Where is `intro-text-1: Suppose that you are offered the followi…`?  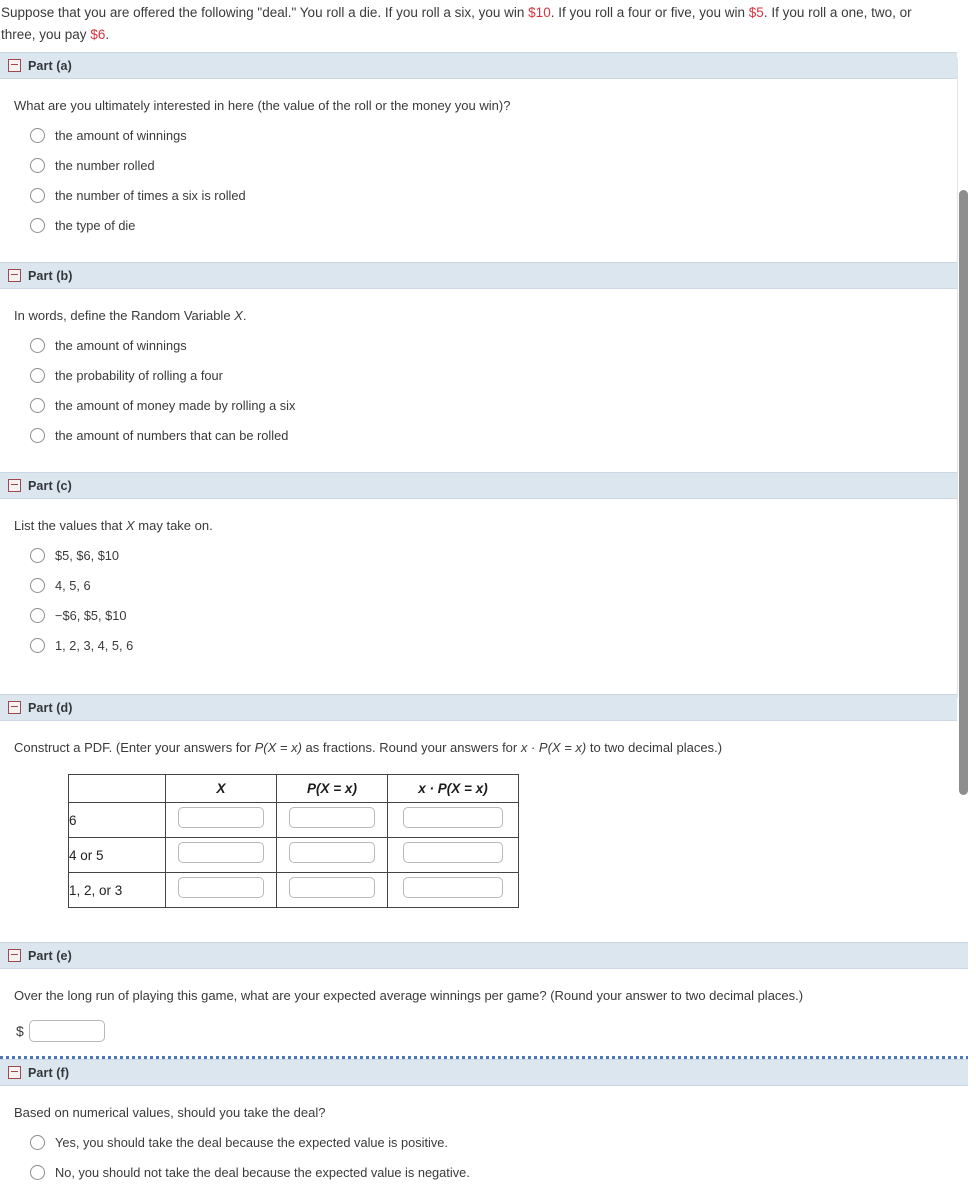
intro-text-1: Suppose that you are offered the followi… is located at coordinates (265, 12).